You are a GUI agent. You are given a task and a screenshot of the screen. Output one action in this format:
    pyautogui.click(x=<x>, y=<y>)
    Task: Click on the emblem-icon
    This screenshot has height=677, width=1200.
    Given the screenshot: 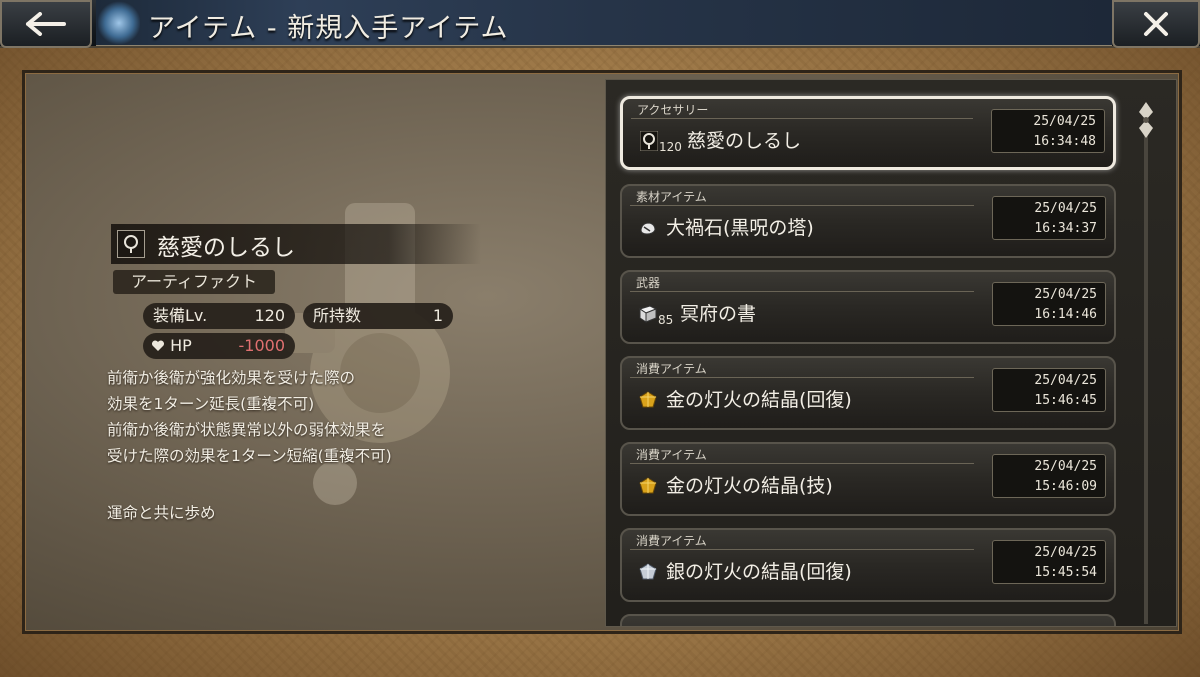 What is the action you would take?
    pyautogui.click(x=119, y=23)
    